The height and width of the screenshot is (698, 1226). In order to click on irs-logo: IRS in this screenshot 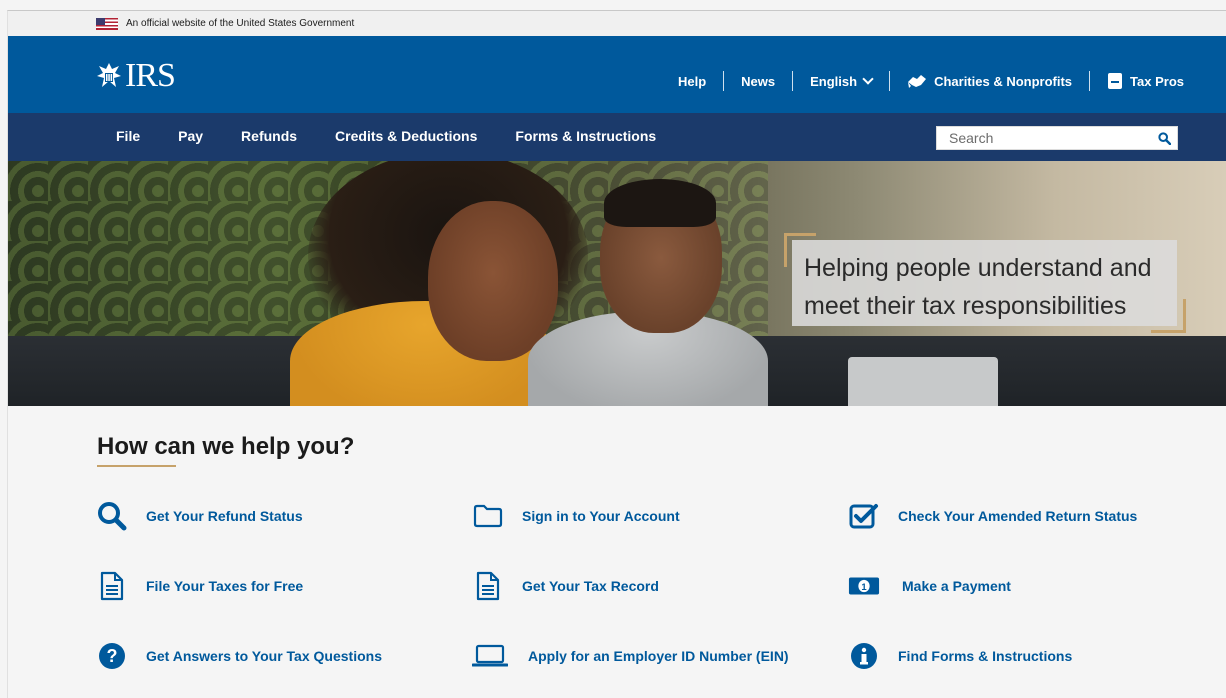, I will do `click(136, 75)`.